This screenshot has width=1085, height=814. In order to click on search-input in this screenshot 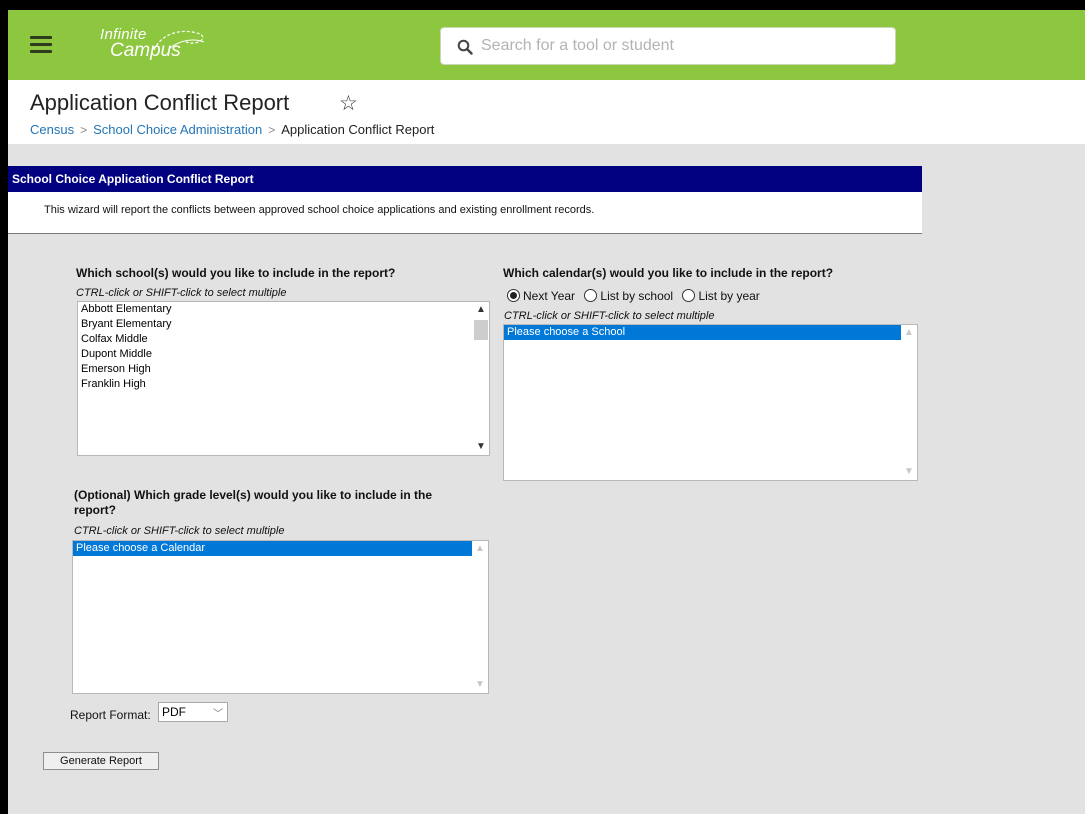, I will do `click(679, 46)`.